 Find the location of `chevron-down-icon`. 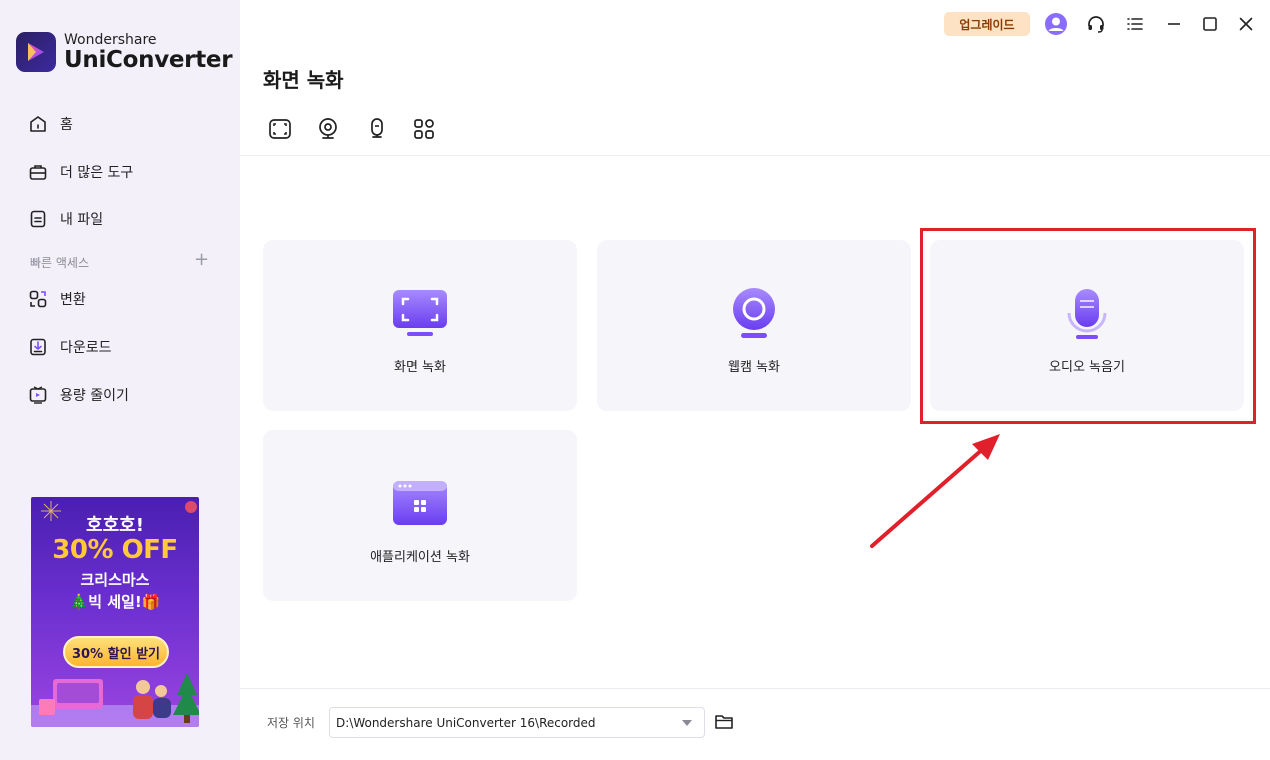

chevron-down-icon is located at coordinates (687, 723).